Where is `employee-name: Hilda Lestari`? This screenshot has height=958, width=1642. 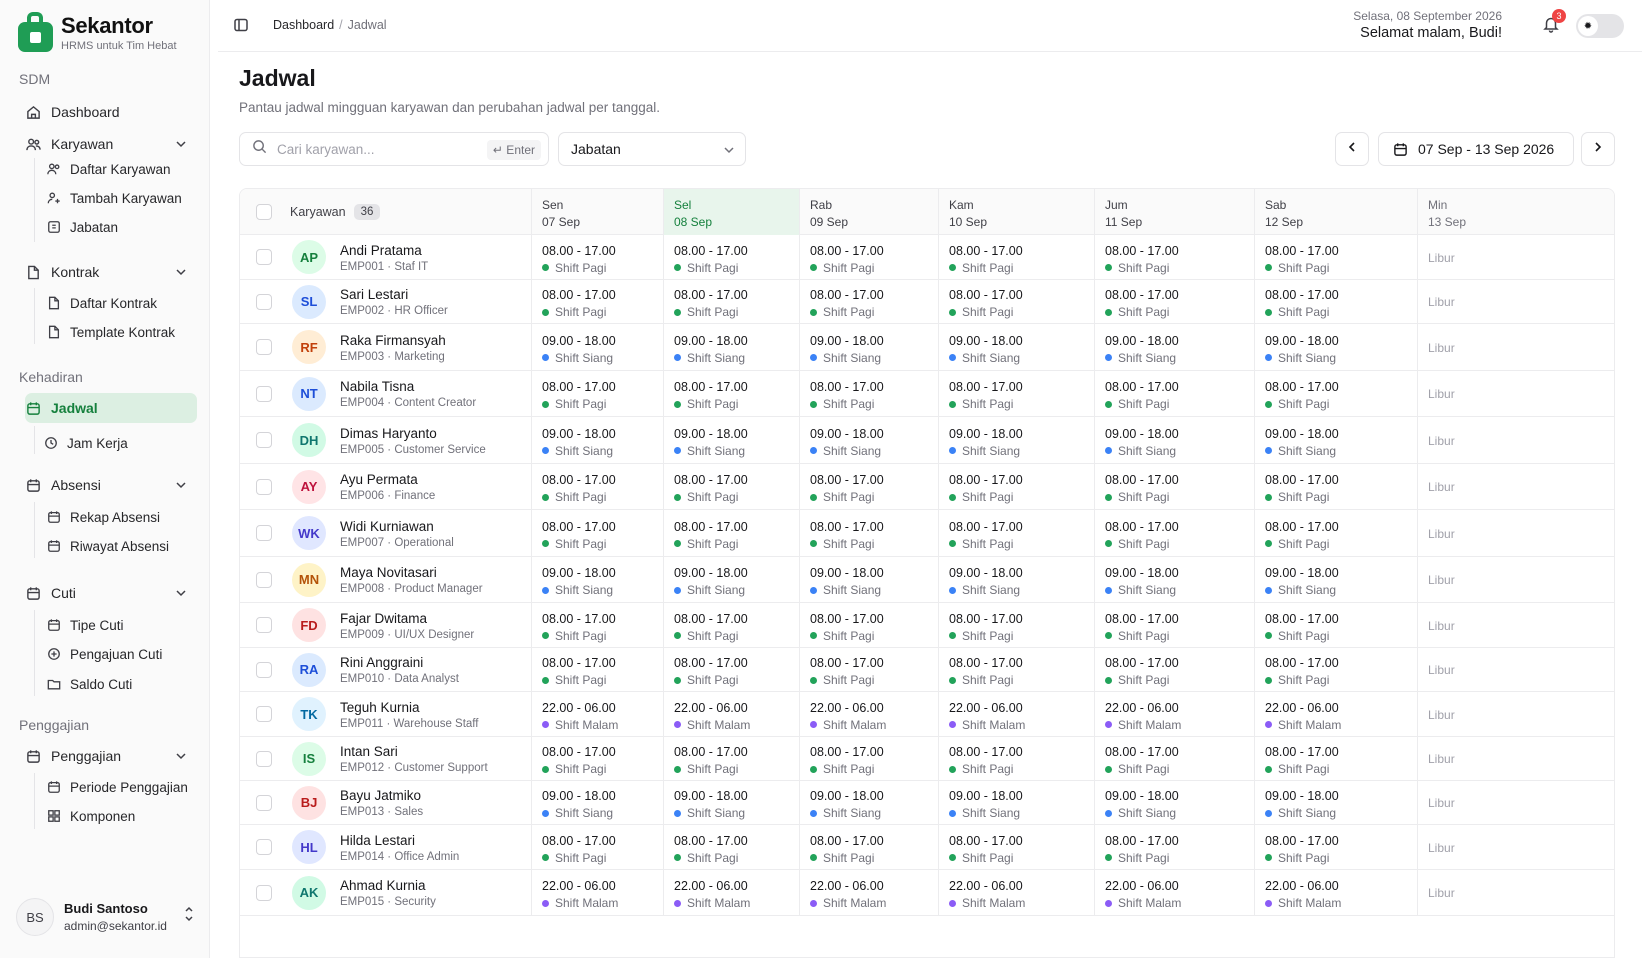
employee-name: Hilda Lestari is located at coordinates (377, 840).